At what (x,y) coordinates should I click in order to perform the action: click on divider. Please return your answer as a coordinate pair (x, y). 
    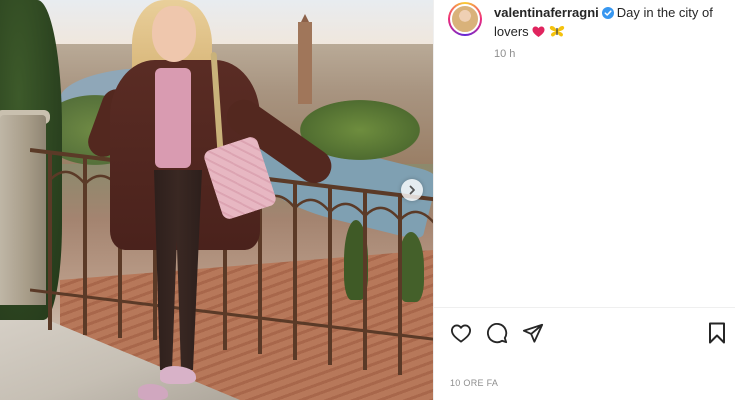
    Looking at the image, I should click on (584, 307).